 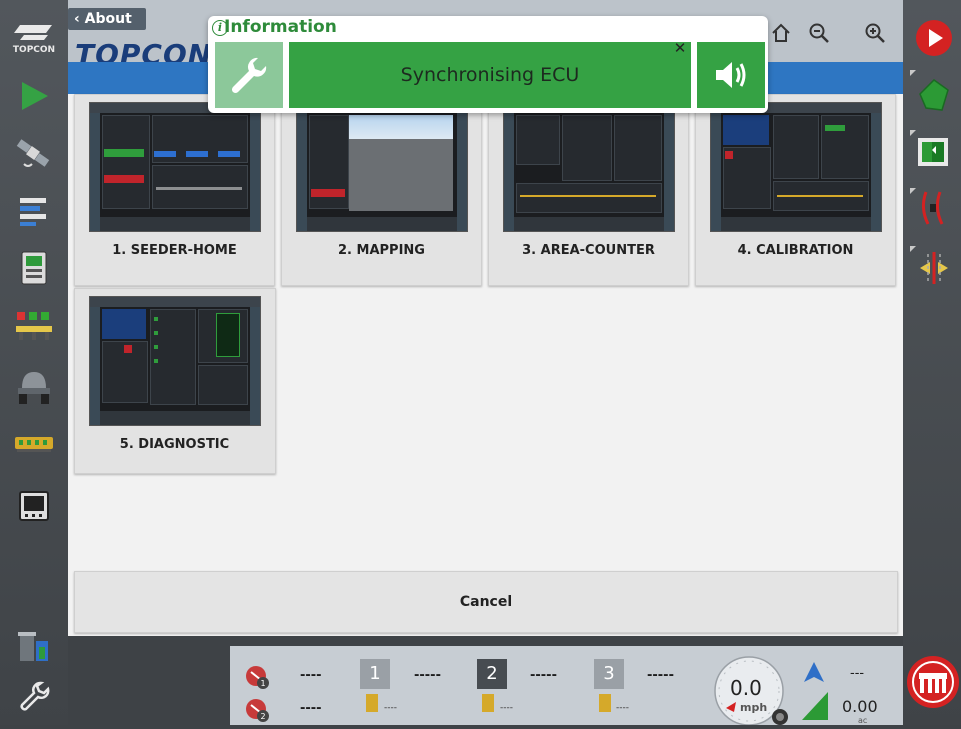 I want to click on area-value: 0.00, so click(x=860, y=706).